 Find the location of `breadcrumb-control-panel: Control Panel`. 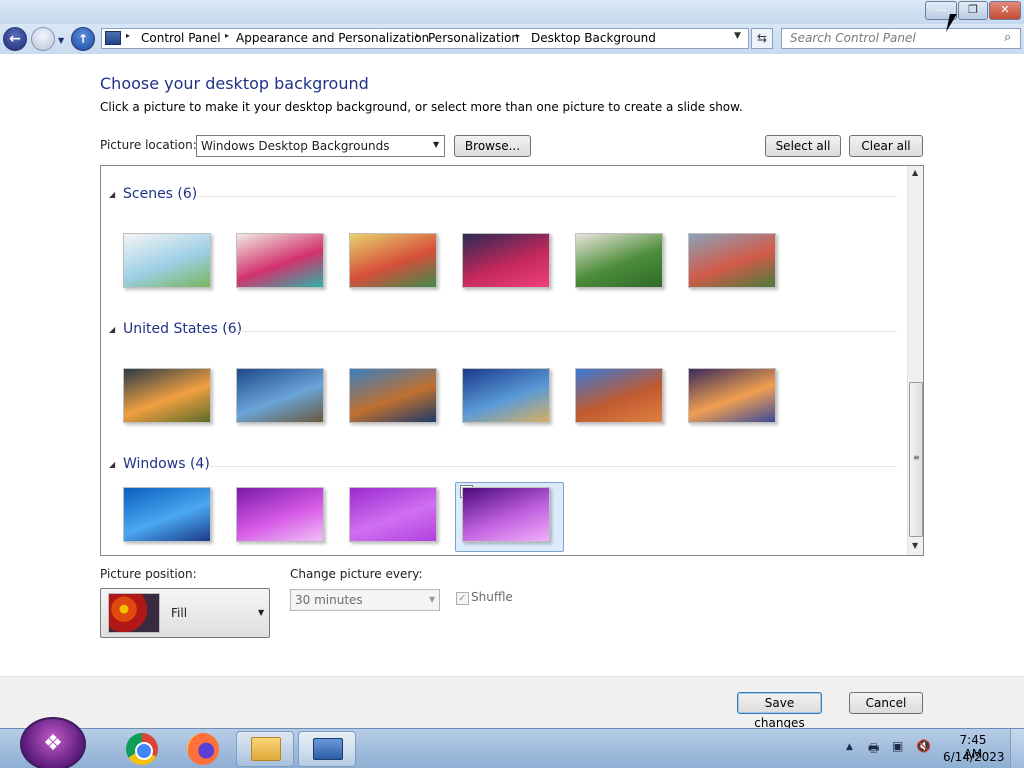

breadcrumb-control-panel: Control Panel is located at coordinates (181, 38).